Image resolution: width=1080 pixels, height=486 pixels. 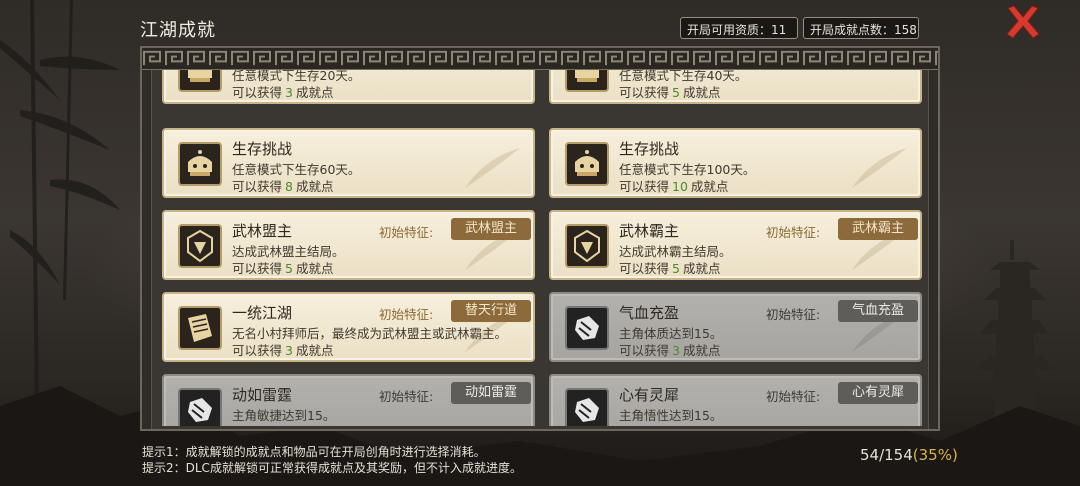 I want to click on initial-trait-button: 替天行道, so click(x=491, y=311).